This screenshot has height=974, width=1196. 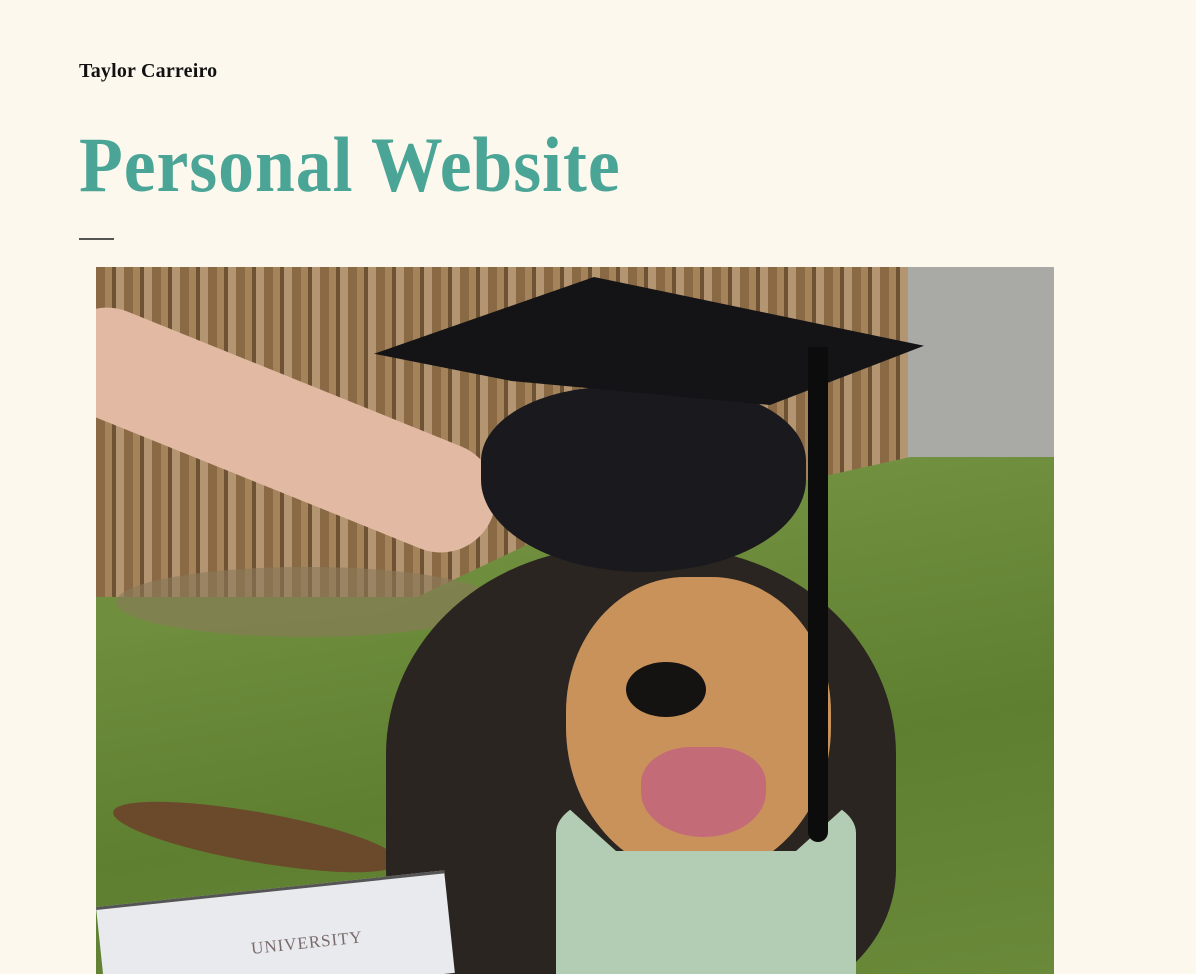 I want to click on dog-mouth, so click(x=703, y=792).